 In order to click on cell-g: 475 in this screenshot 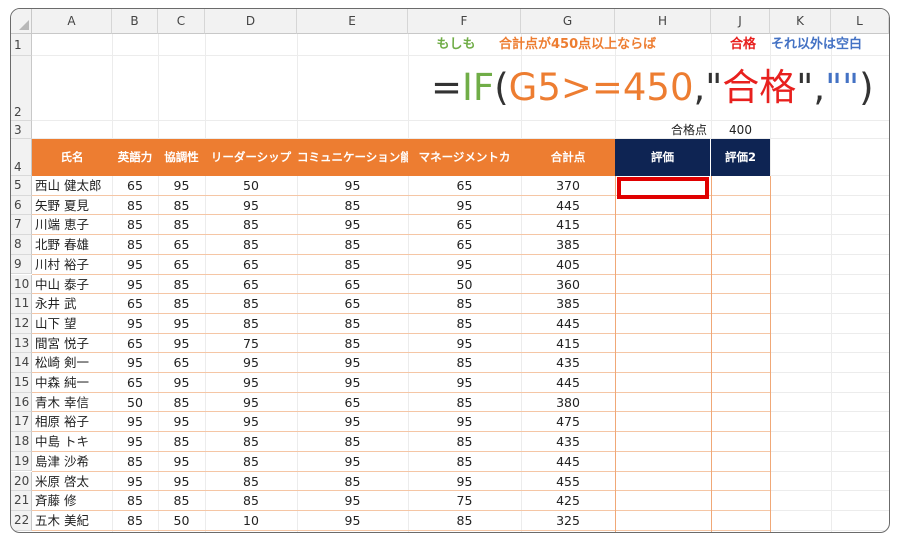, I will do `click(568, 422)`.